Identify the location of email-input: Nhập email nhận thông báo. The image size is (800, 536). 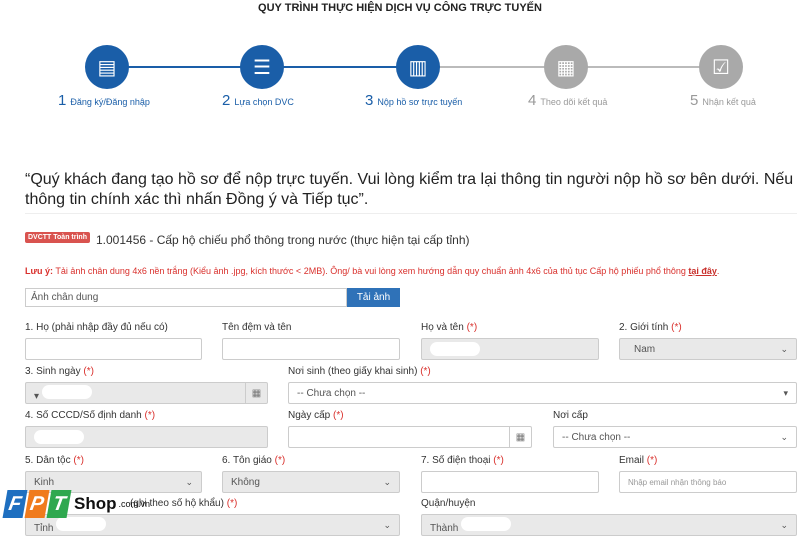
(708, 482).